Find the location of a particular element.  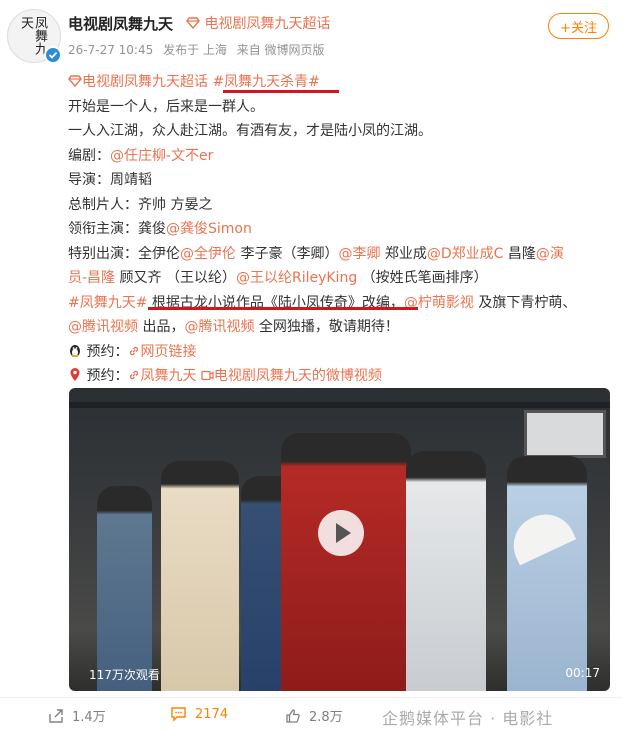

play-button is located at coordinates (341, 533).